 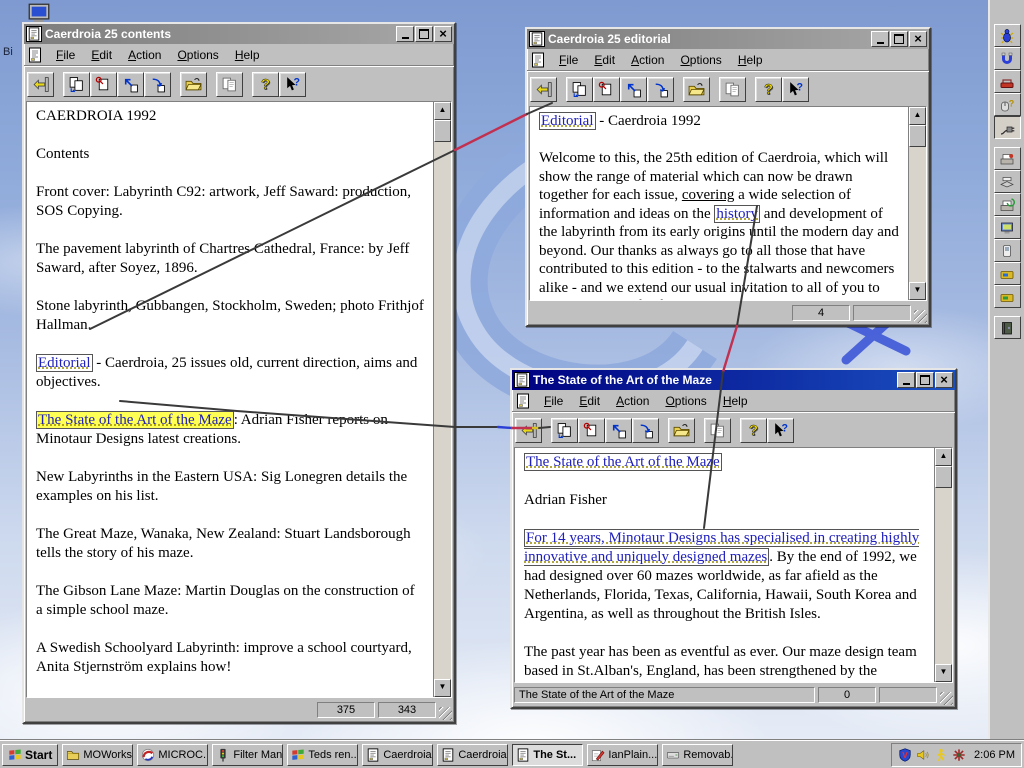 What do you see at coordinates (733, 380) in the screenshot?
I see `title-bar: The State of the Art of the Maze` at bounding box center [733, 380].